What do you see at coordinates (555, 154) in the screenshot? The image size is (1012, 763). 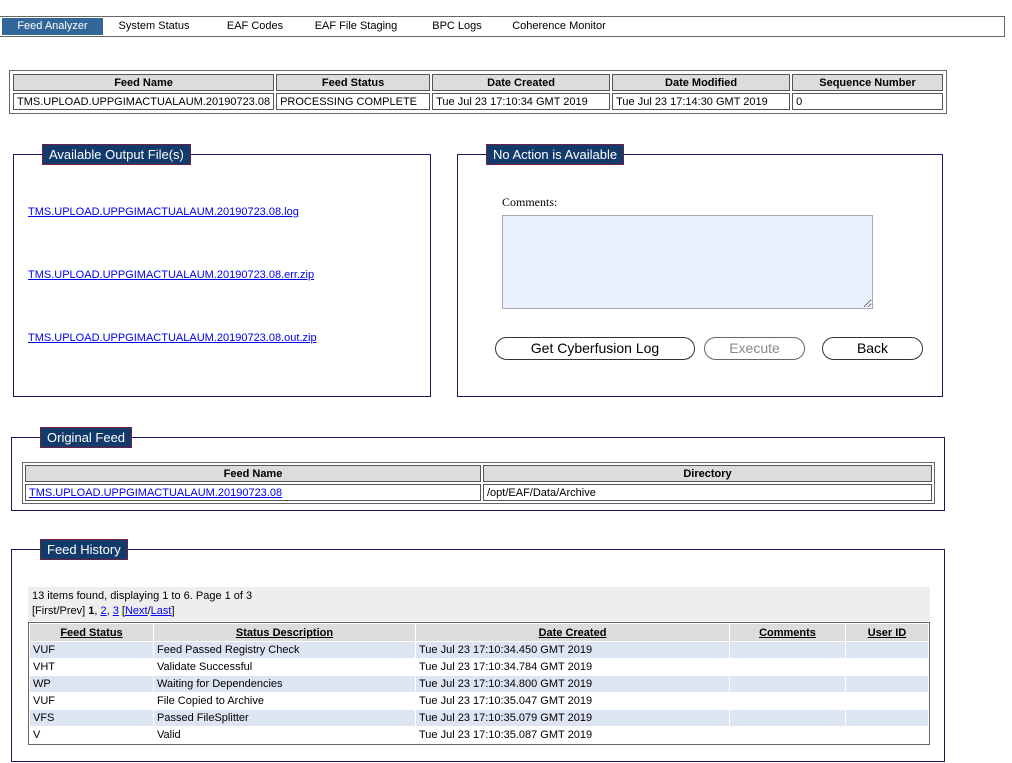 I see `actions-title: No Action is Available` at bounding box center [555, 154].